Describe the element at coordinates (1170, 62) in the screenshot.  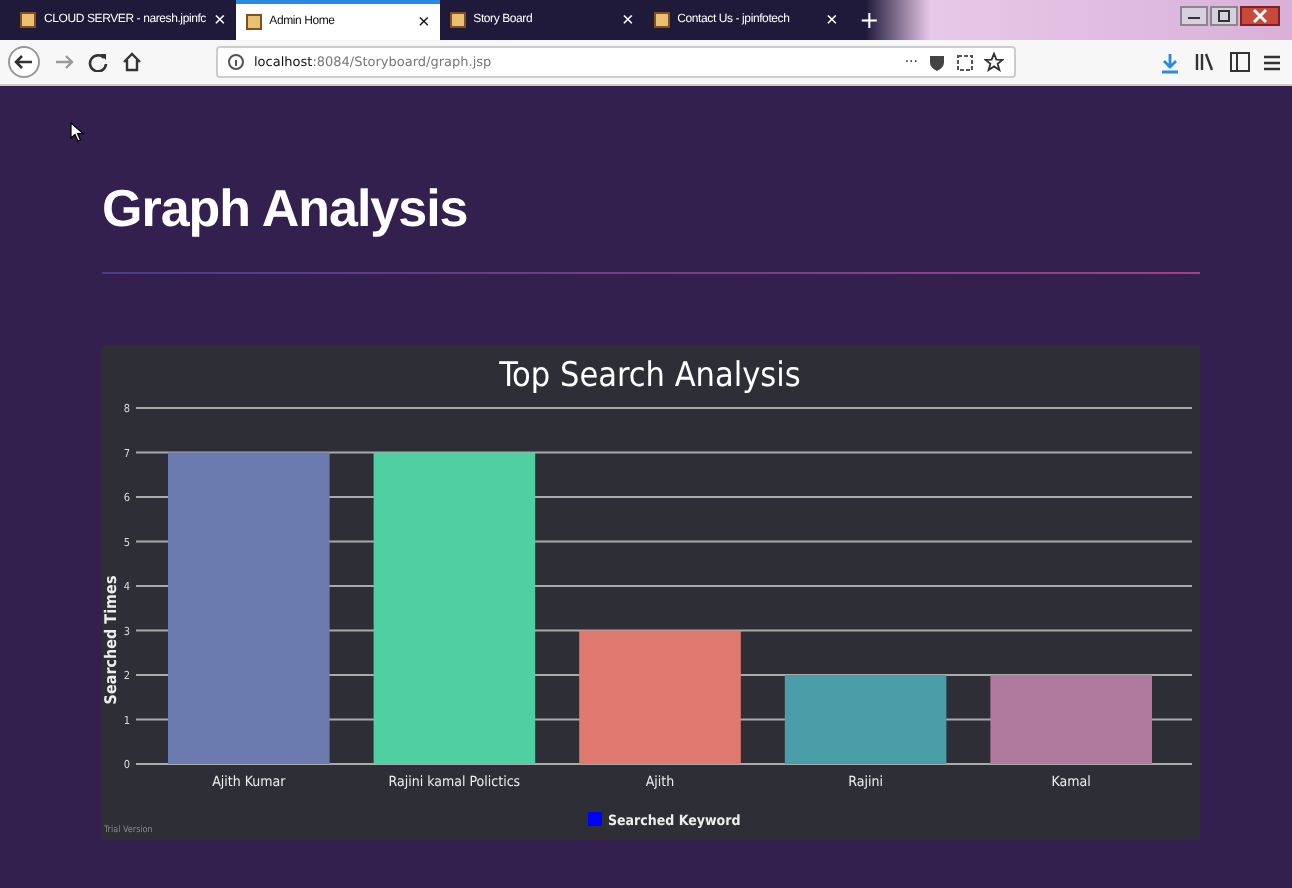
I see `download-icon` at that location.